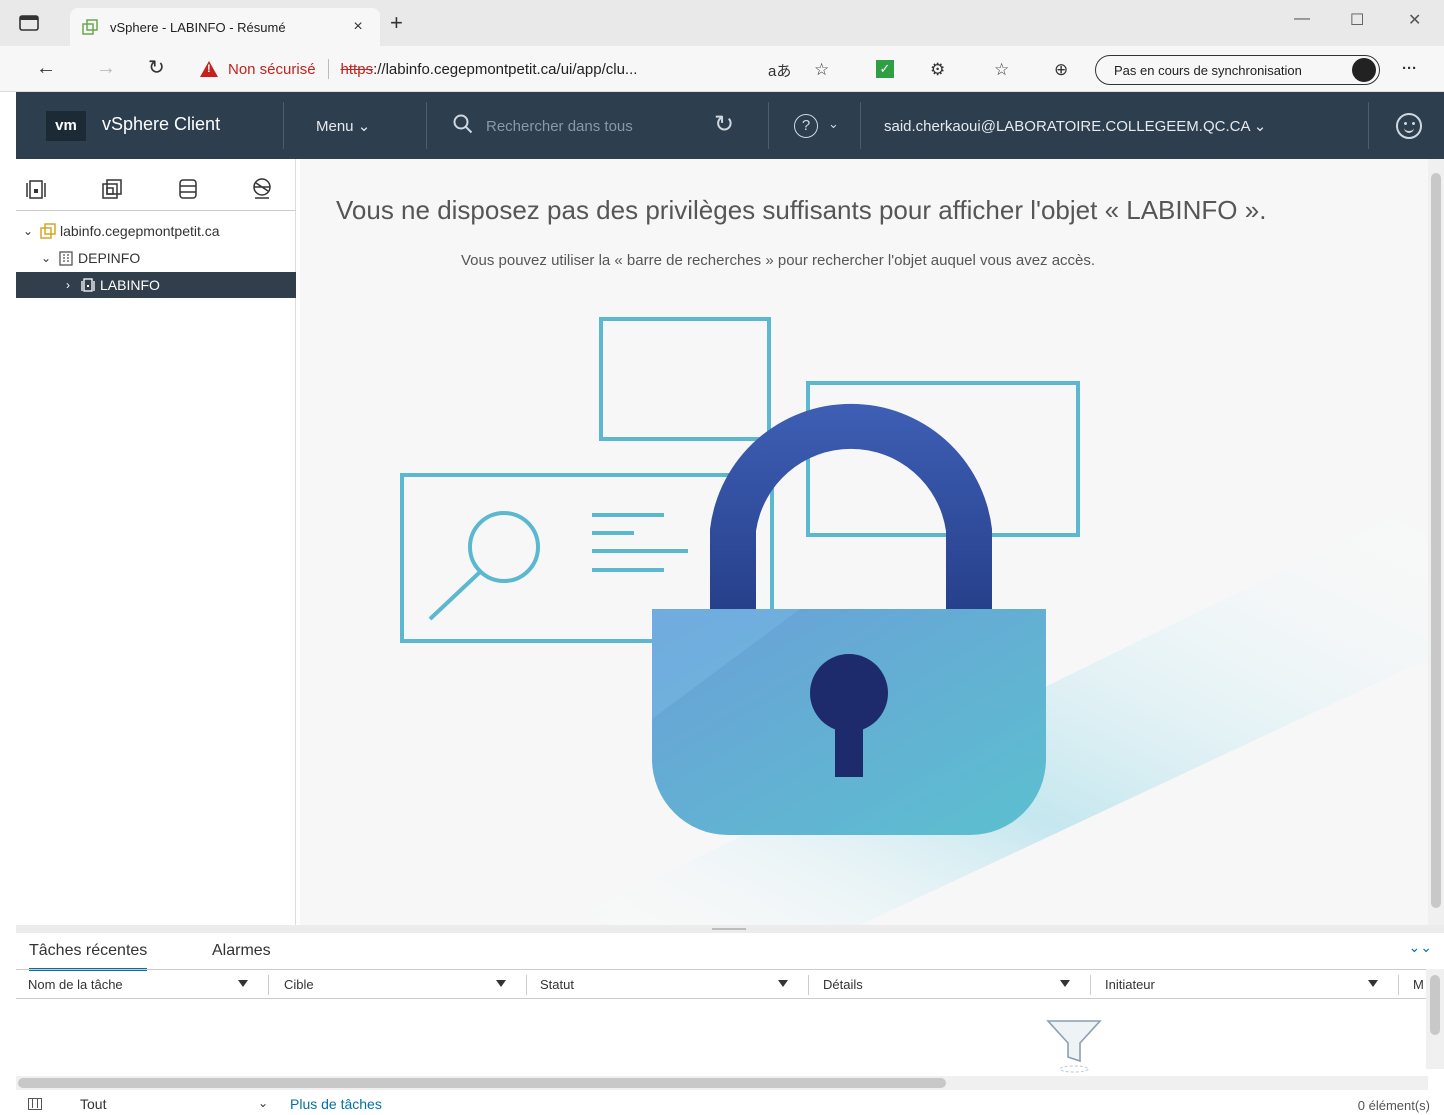 This screenshot has width=1444, height=1115. Describe the element at coordinates (779, 70) in the screenshot. I see `read-aloud-icon: aあ` at that location.